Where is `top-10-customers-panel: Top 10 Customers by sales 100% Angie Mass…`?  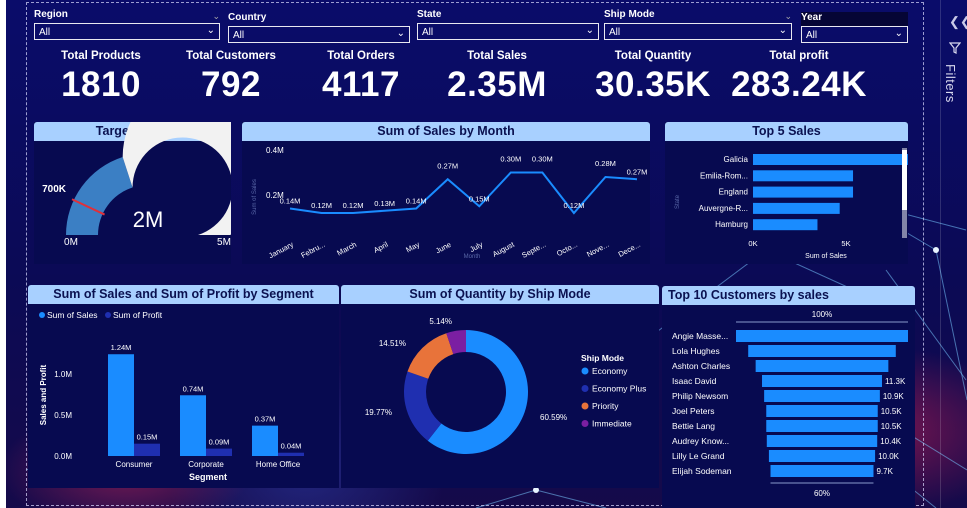
top-10-customers-panel: Top 10 Customers by sales 100% Angie Mass… is located at coordinates (788, 397).